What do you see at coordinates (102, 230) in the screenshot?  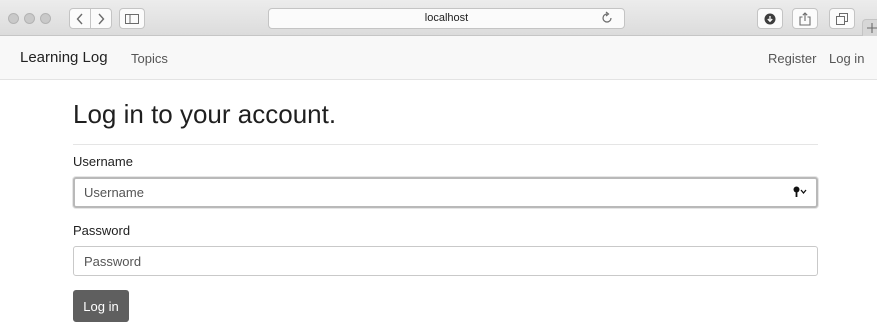 I see `password-label: Password` at bounding box center [102, 230].